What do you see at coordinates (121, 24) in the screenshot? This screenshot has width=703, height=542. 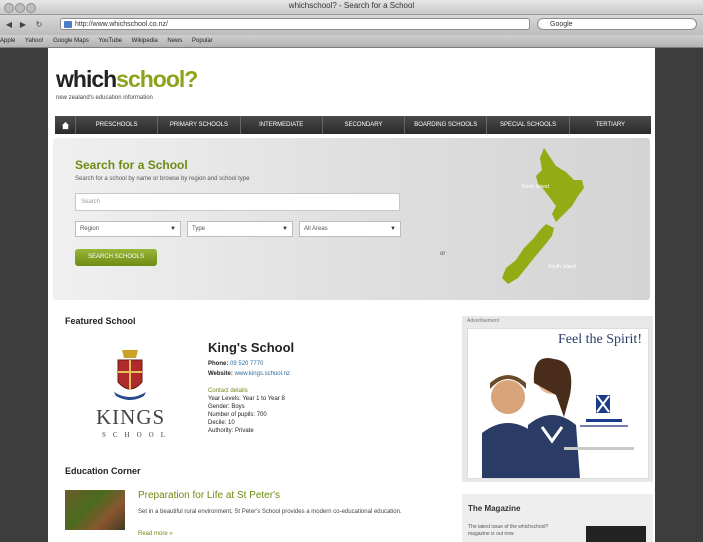 I see `address-bar-url: http://www.whichschool.co.nz/` at bounding box center [121, 24].